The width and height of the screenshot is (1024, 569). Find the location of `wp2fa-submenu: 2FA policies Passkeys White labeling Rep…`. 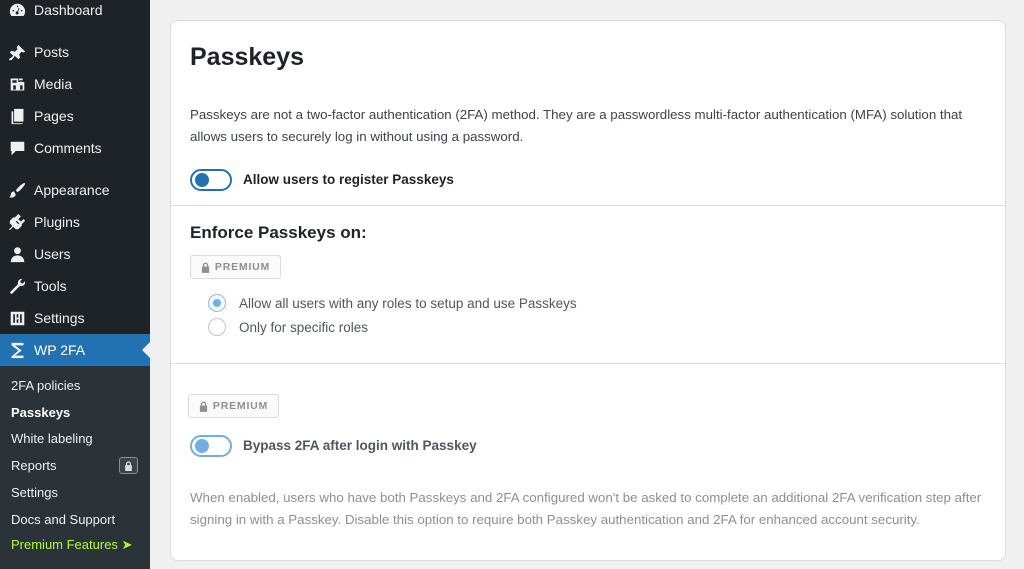

wp2fa-submenu: 2FA policies Passkeys White labeling Rep… is located at coordinates (75, 467).